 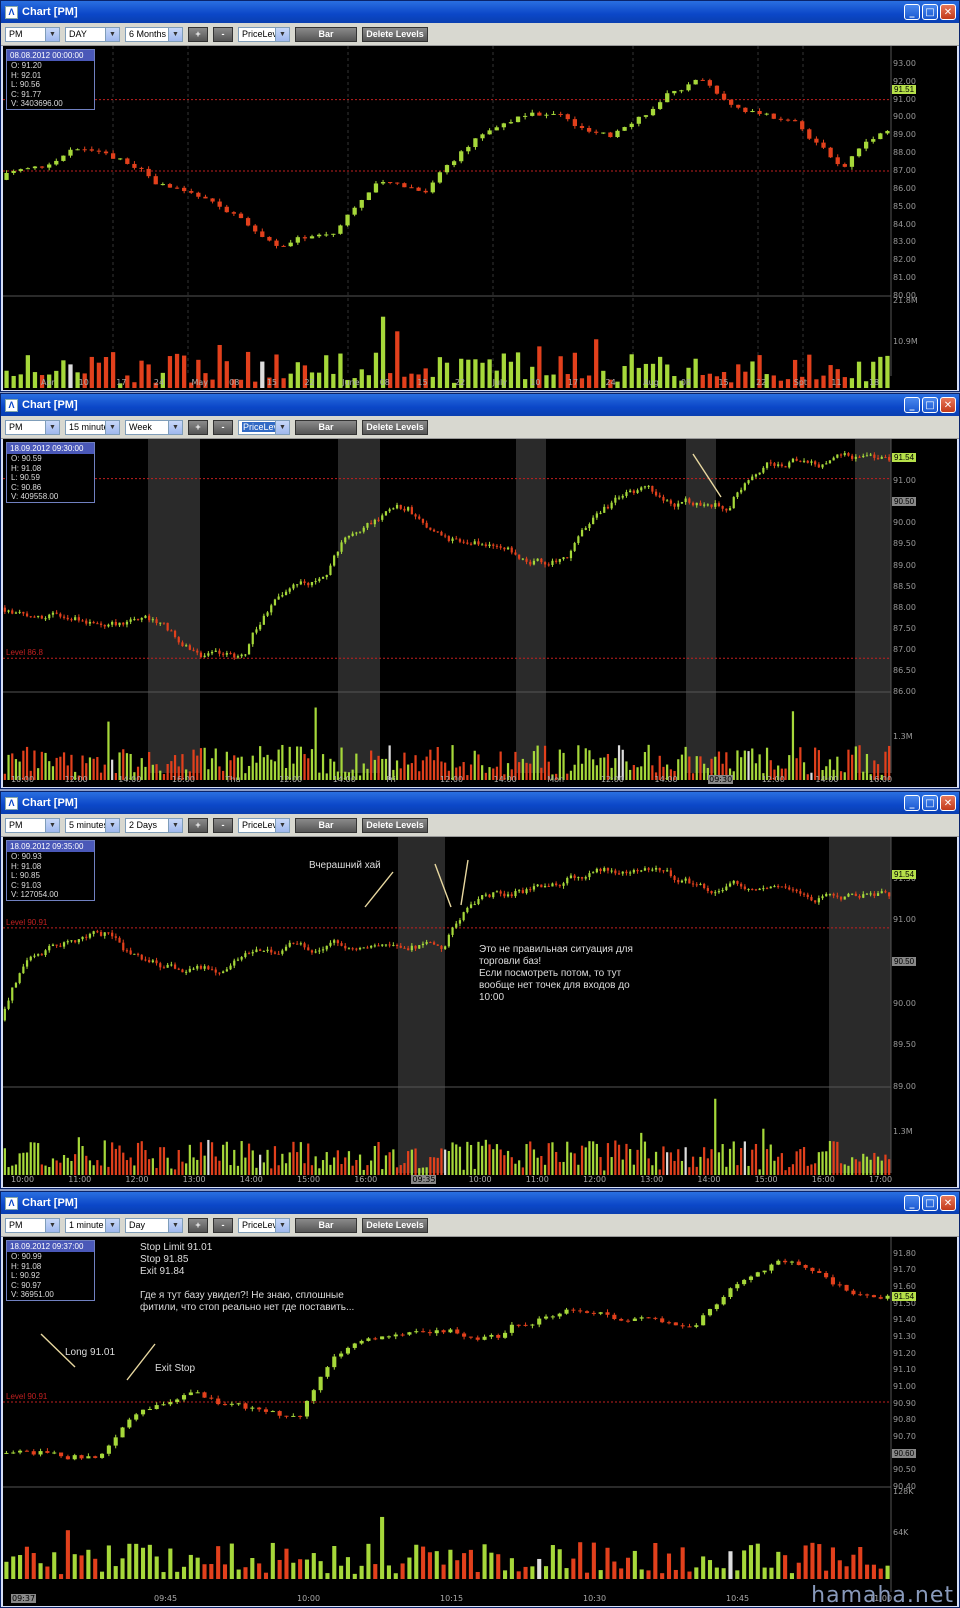 I want to click on range-select: 6 Months ▼, so click(x=154, y=34).